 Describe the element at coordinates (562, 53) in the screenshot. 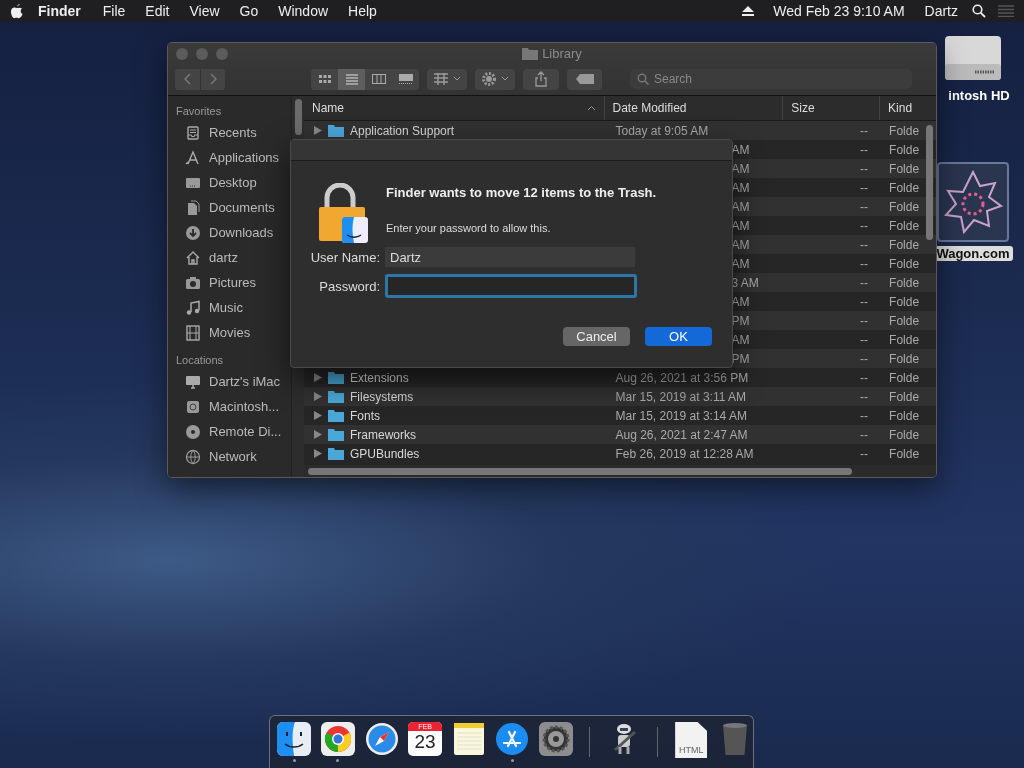

I see `window-title: Library` at that location.